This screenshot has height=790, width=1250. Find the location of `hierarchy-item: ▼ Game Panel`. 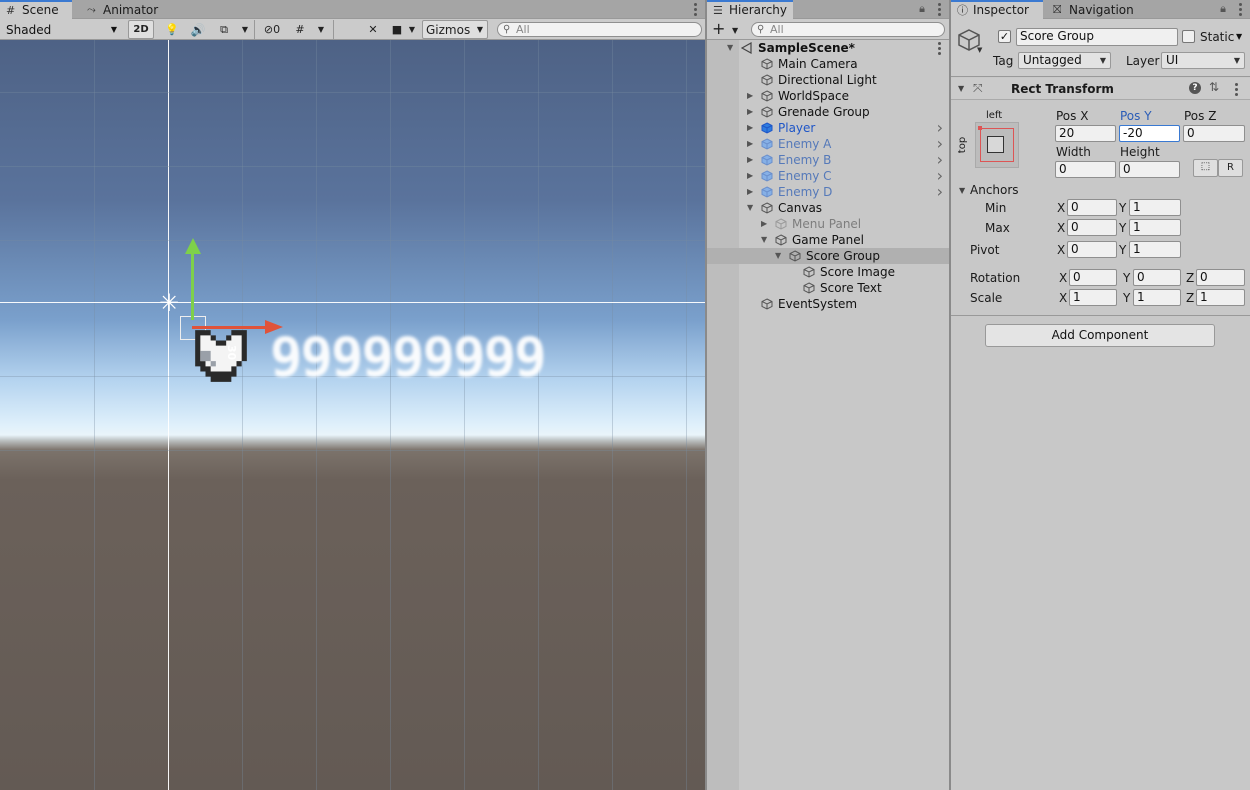

hierarchy-item: ▼ Game Panel is located at coordinates (828, 240).